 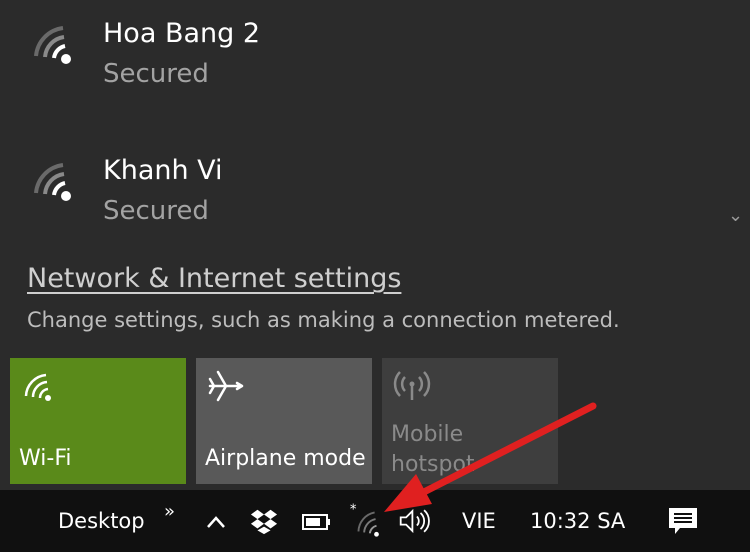 What do you see at coordinates (163, 170) in the screenshot?
I see `network-name: Khanh Vi` at bounding box center [163, 170].